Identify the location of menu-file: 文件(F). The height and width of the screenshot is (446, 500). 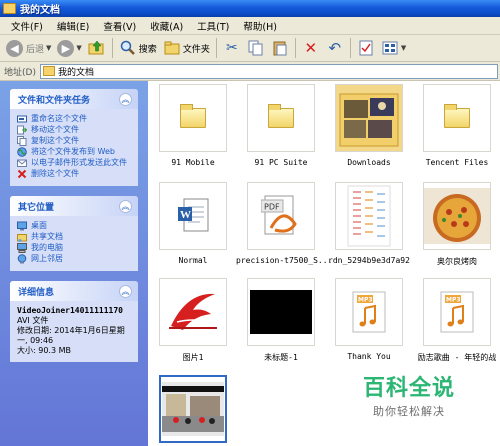
(27, 26).